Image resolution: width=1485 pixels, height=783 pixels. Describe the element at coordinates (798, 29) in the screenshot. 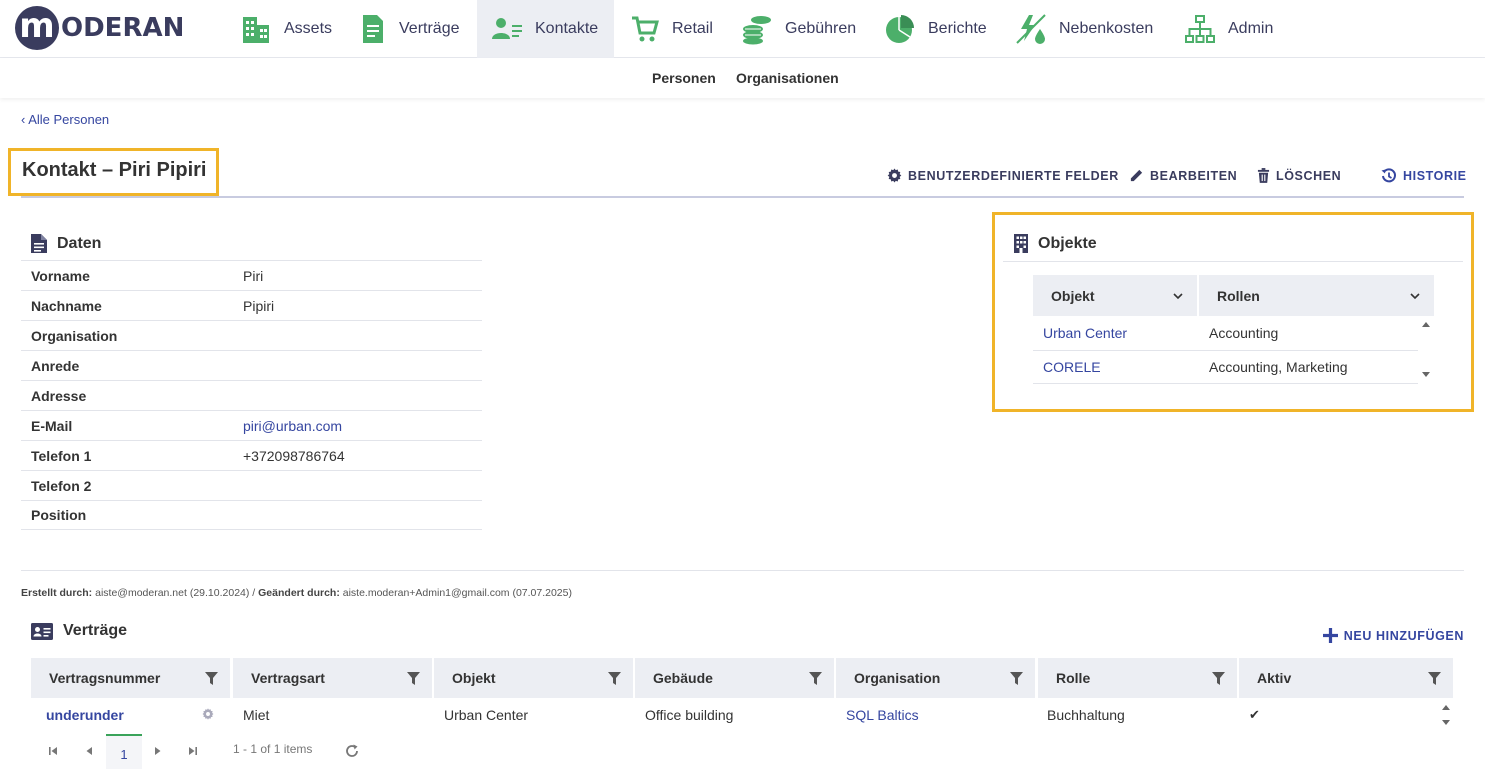

I see `nav-item-gebuehren: Gebühren` at that location.